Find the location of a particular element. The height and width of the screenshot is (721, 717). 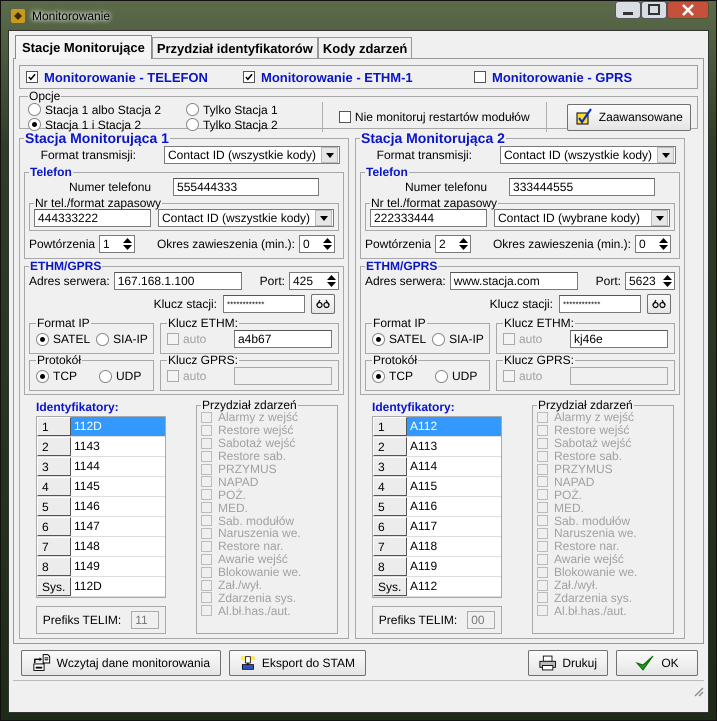

phone-field: 222333444 is located at coordinates (428, 218).